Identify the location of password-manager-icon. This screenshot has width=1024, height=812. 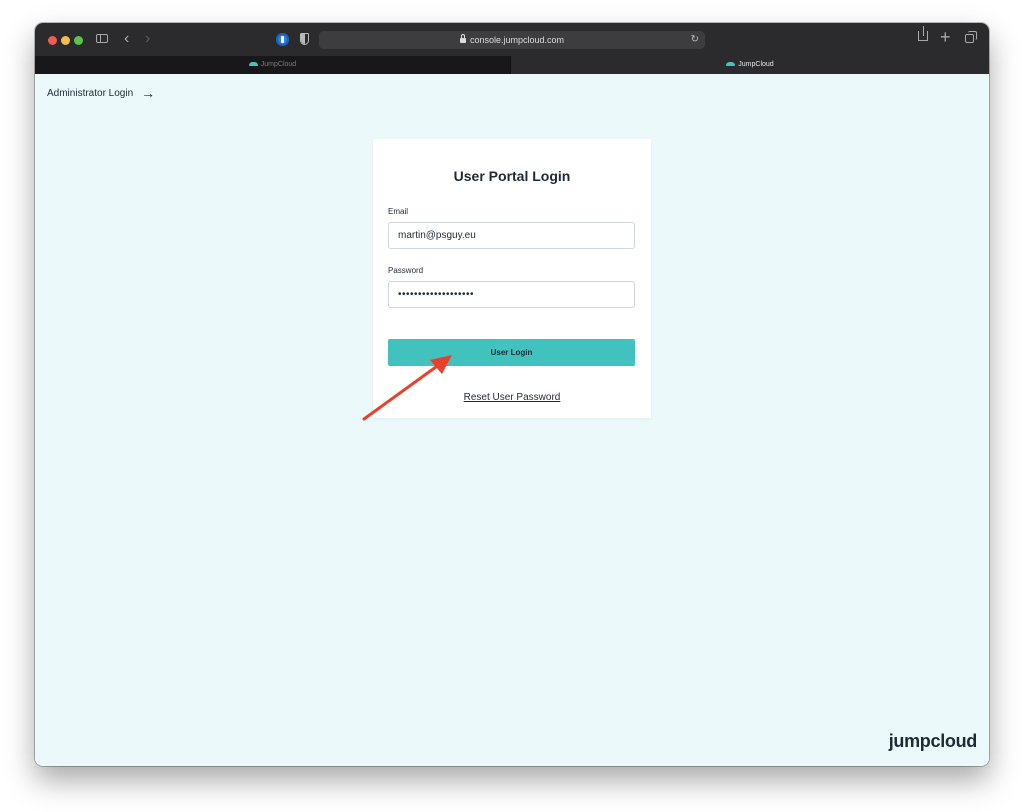
(282, 39).